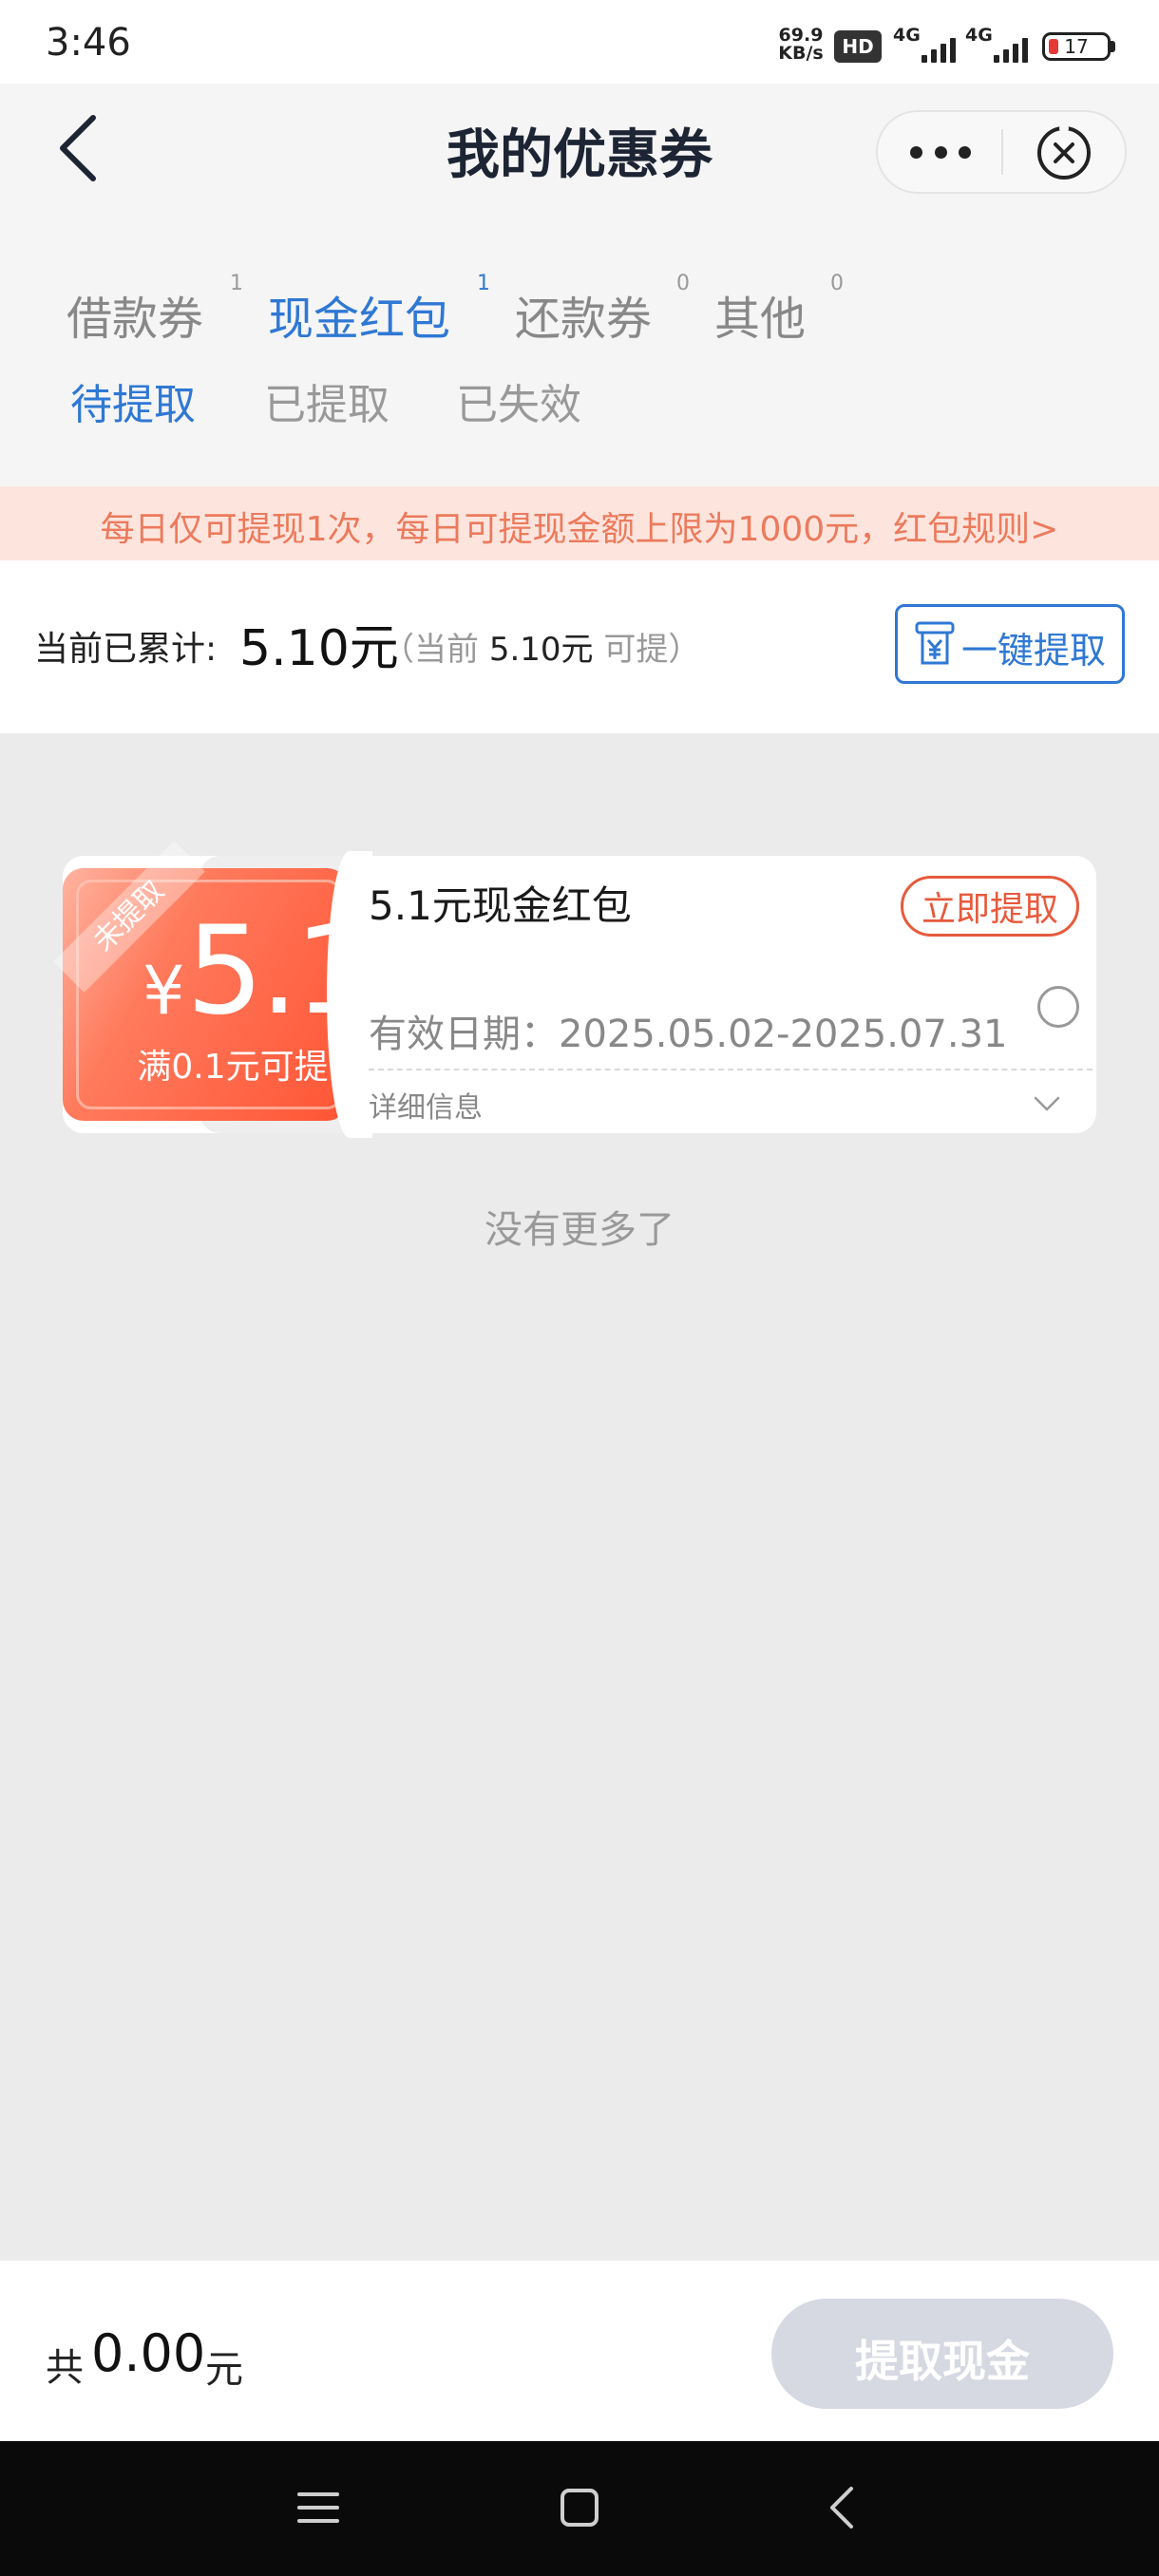  Describe the element at coordinates (500, 905) in the screenshot. I see `coupon-title: 5.1元现金红包` at that location.